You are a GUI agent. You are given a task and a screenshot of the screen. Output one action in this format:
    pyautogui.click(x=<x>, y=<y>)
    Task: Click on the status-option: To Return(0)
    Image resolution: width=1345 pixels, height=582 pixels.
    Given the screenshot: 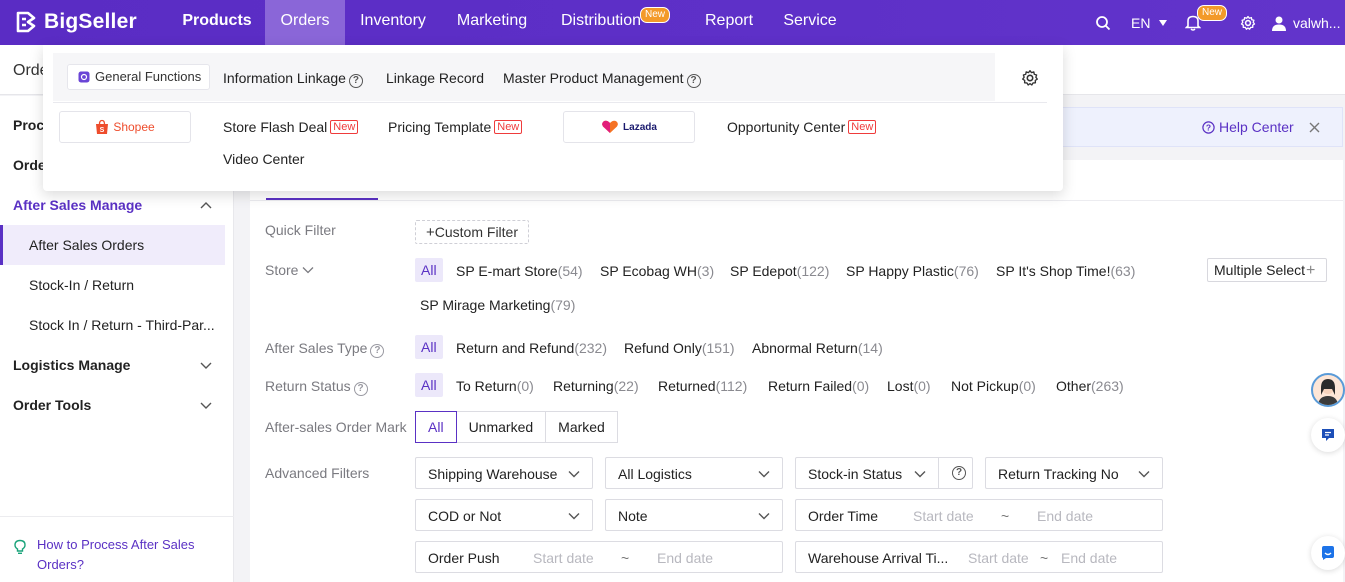 What is the action you would take?
    pyautogui.click(x=495, y=386)
    